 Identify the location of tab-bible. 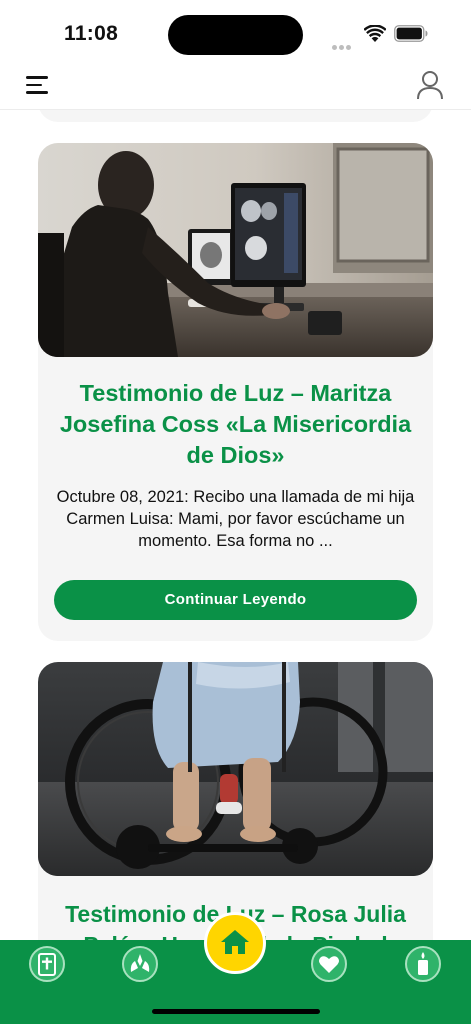
(47, 964).